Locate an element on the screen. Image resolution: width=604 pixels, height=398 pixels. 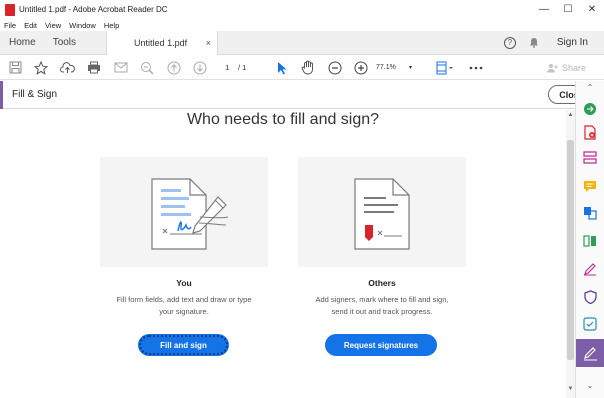
more-icon is located at coordinates (475, 67).